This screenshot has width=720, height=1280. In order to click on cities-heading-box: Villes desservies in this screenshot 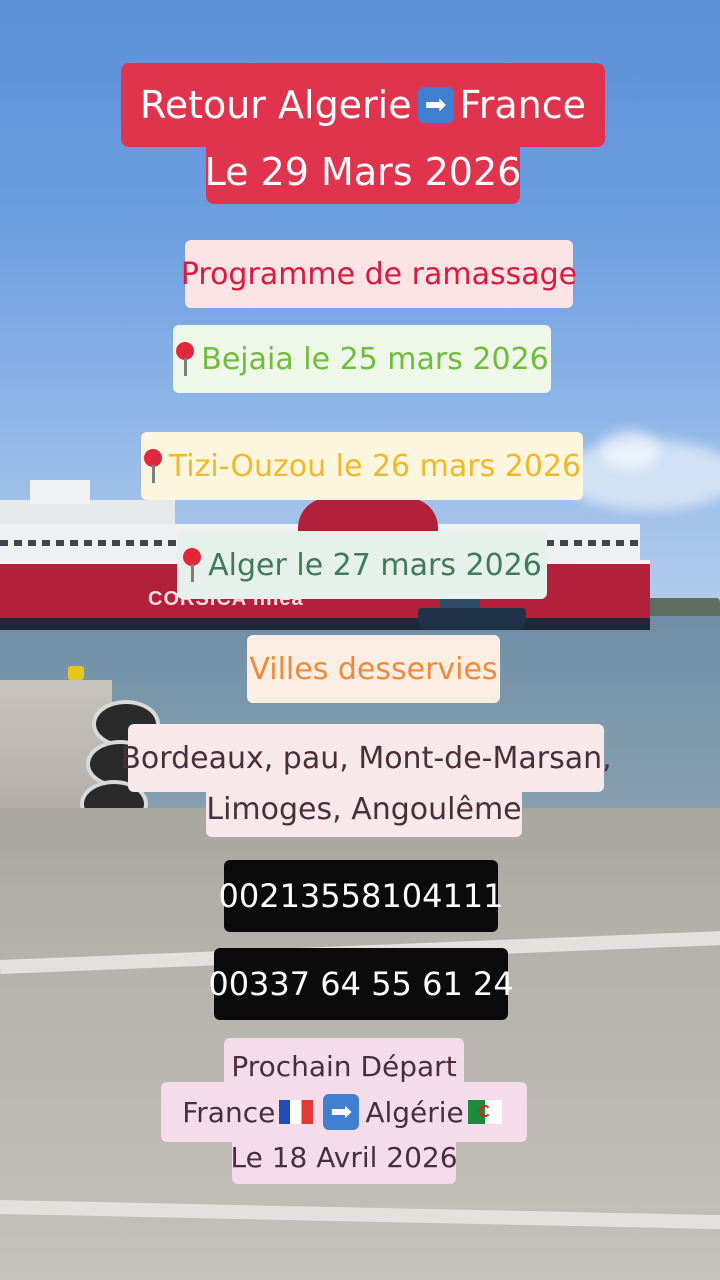, I will do `click(373, 669)`.